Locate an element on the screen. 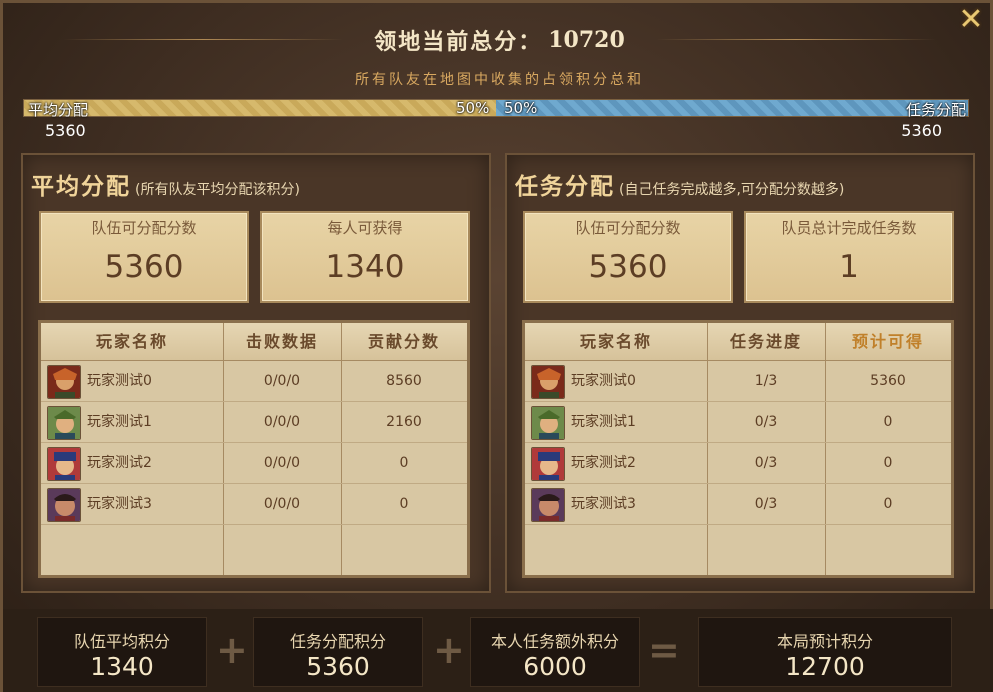  per-person-box: 每人可获得 1340 is located at coordinates (365, 257).